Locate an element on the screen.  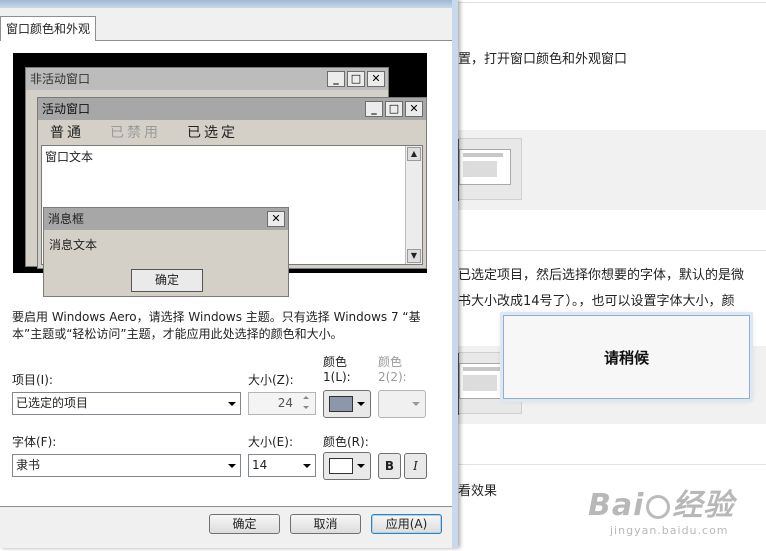
font-color-picker-button is located at coordinates (347, 466).